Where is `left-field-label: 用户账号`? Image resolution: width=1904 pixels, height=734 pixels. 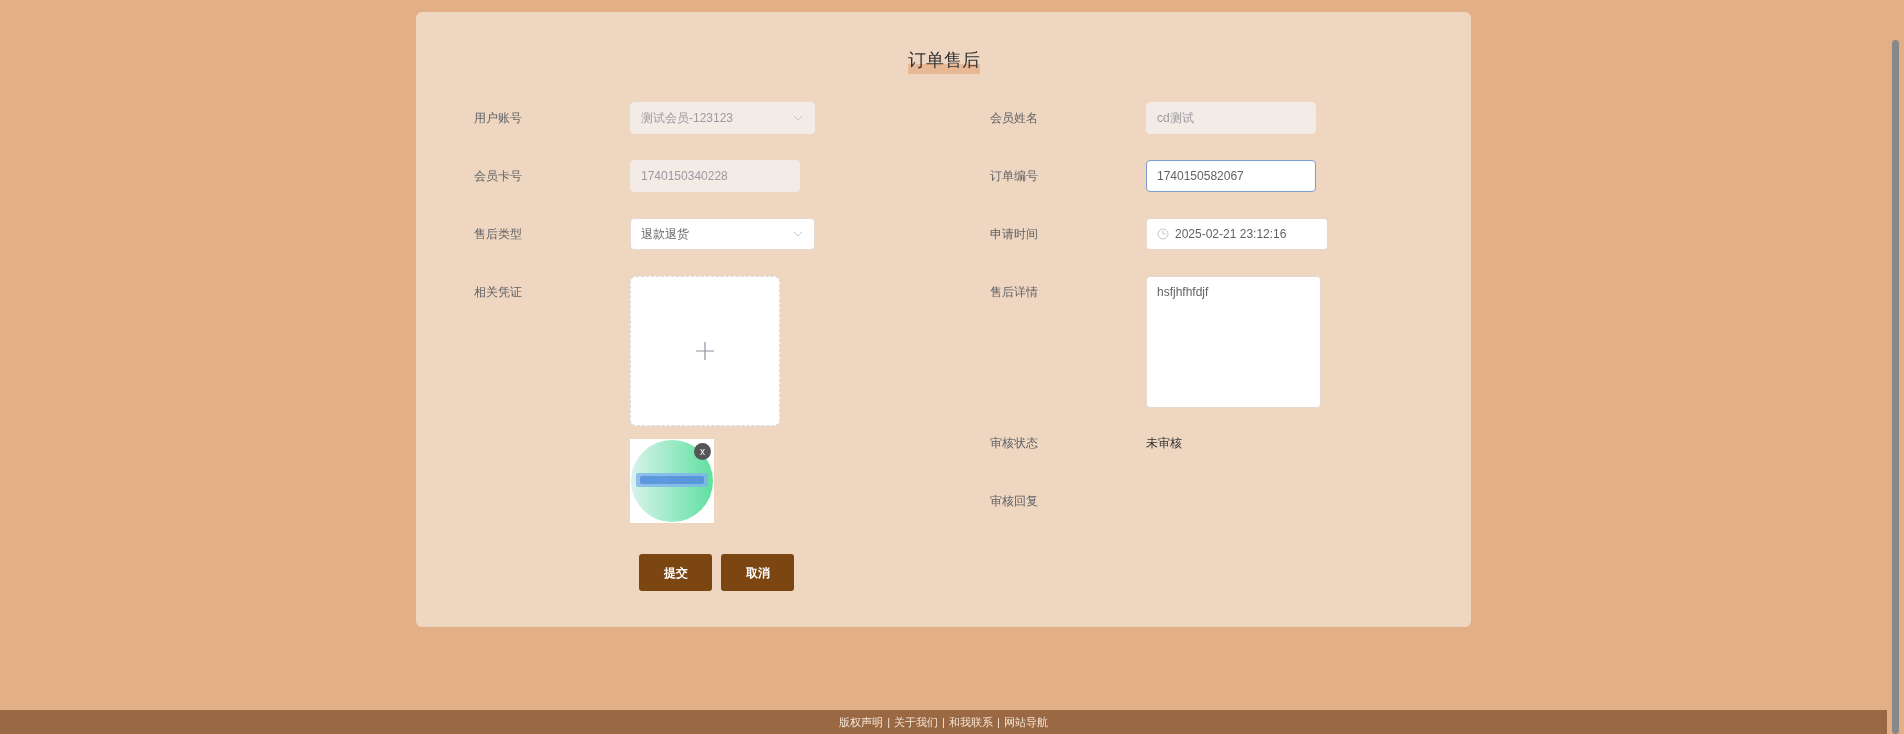 left-field-label: 用户账号 is located at coordinates (498, 118).